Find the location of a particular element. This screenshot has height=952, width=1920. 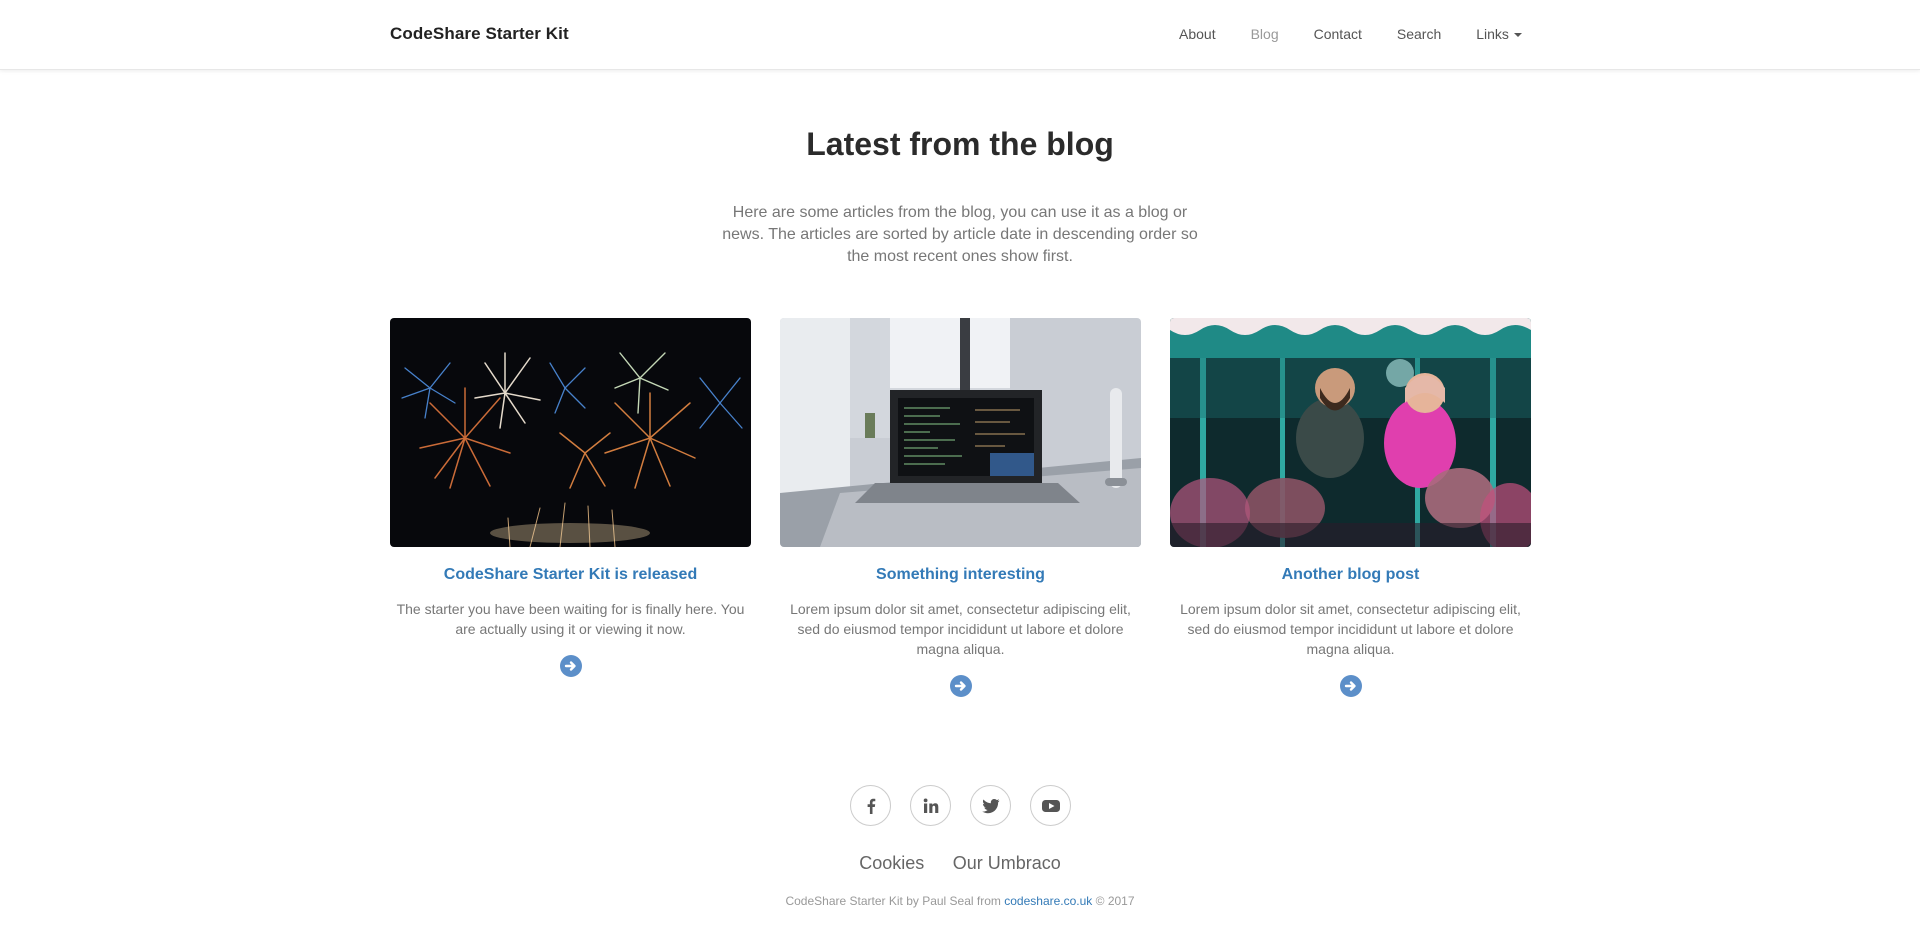

fireworks-photo is located at coordinates (570, 432).